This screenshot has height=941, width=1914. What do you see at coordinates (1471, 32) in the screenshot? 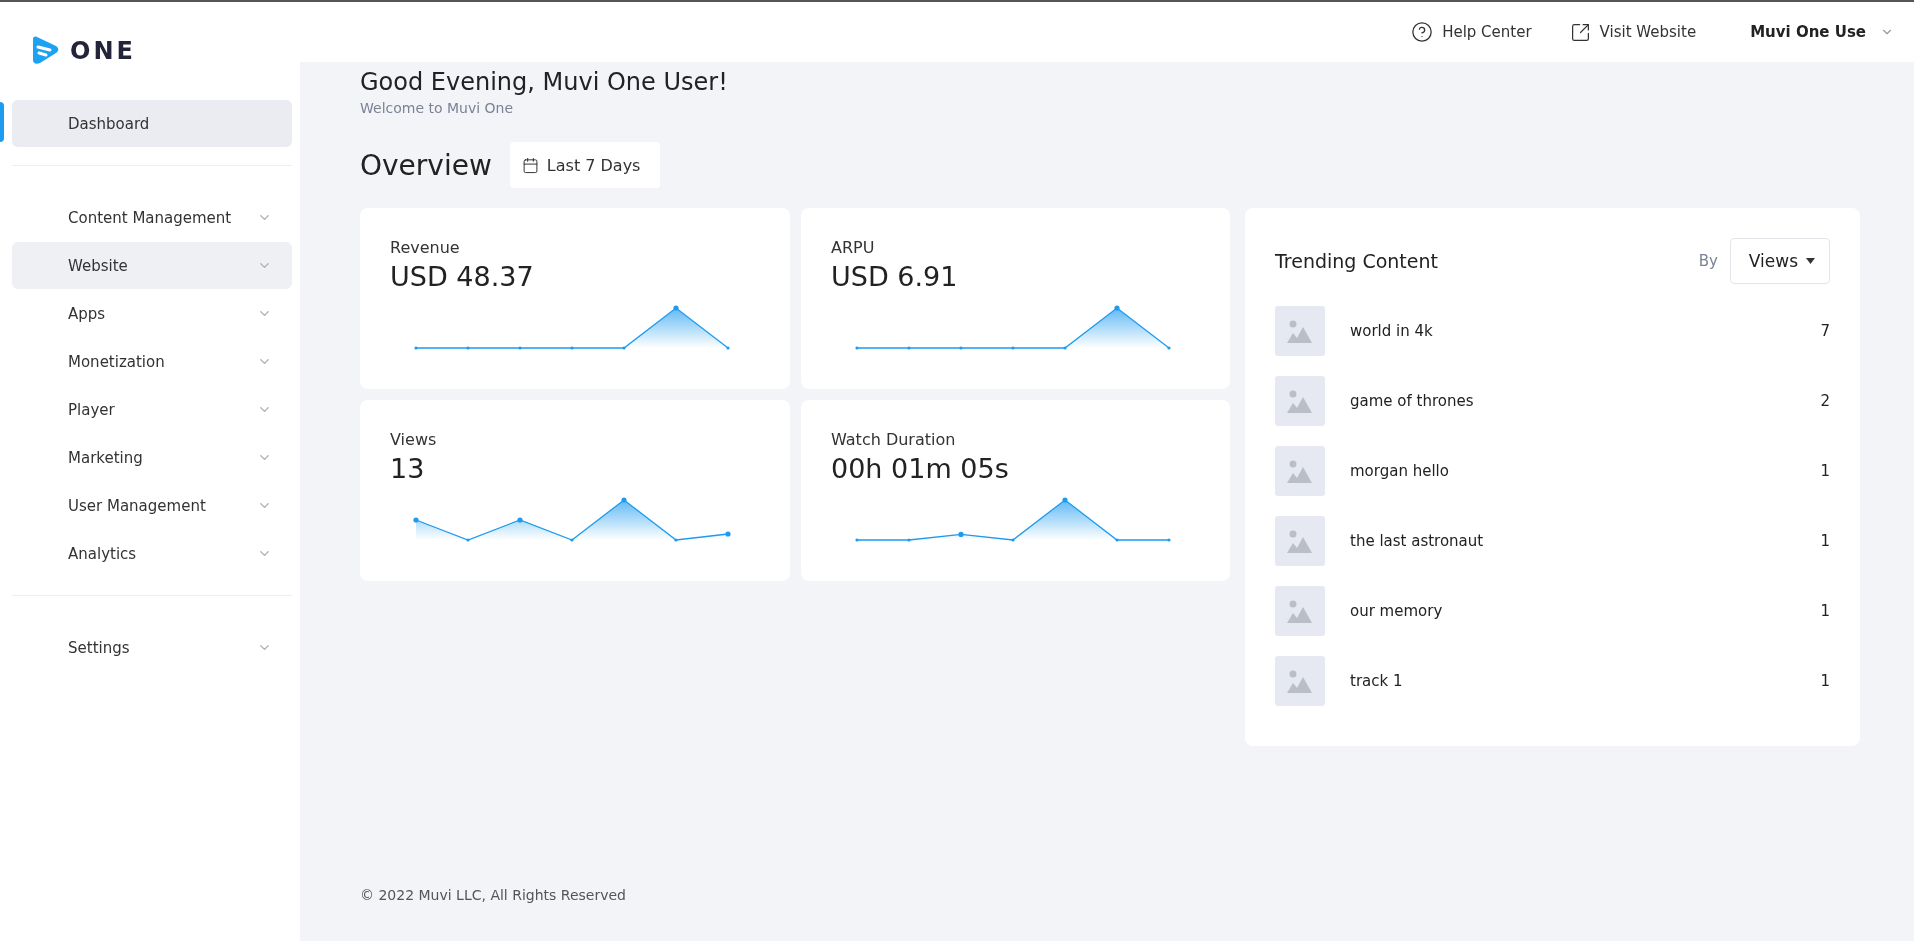
I see `help-link: Help Center` at bounding box center [1471, 32].